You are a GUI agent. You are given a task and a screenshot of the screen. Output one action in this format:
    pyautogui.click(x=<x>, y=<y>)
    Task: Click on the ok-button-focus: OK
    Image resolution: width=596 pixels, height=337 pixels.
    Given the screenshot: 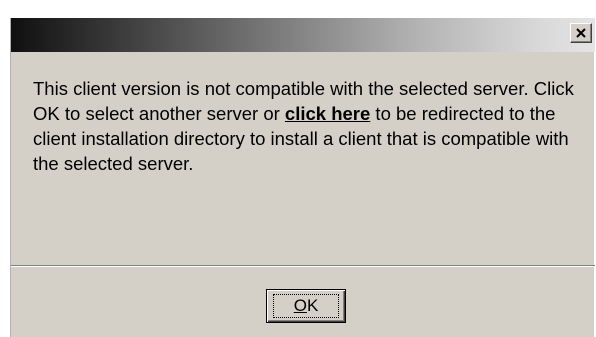 What is the action you would take?
    pyautogui.click(x=306, y=306)
    